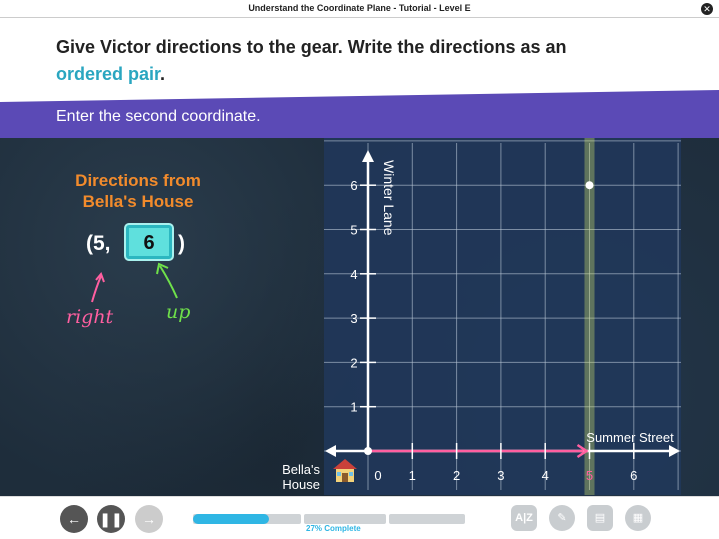  I want to click on back-arrow-icon: ←, so click(74, 519).